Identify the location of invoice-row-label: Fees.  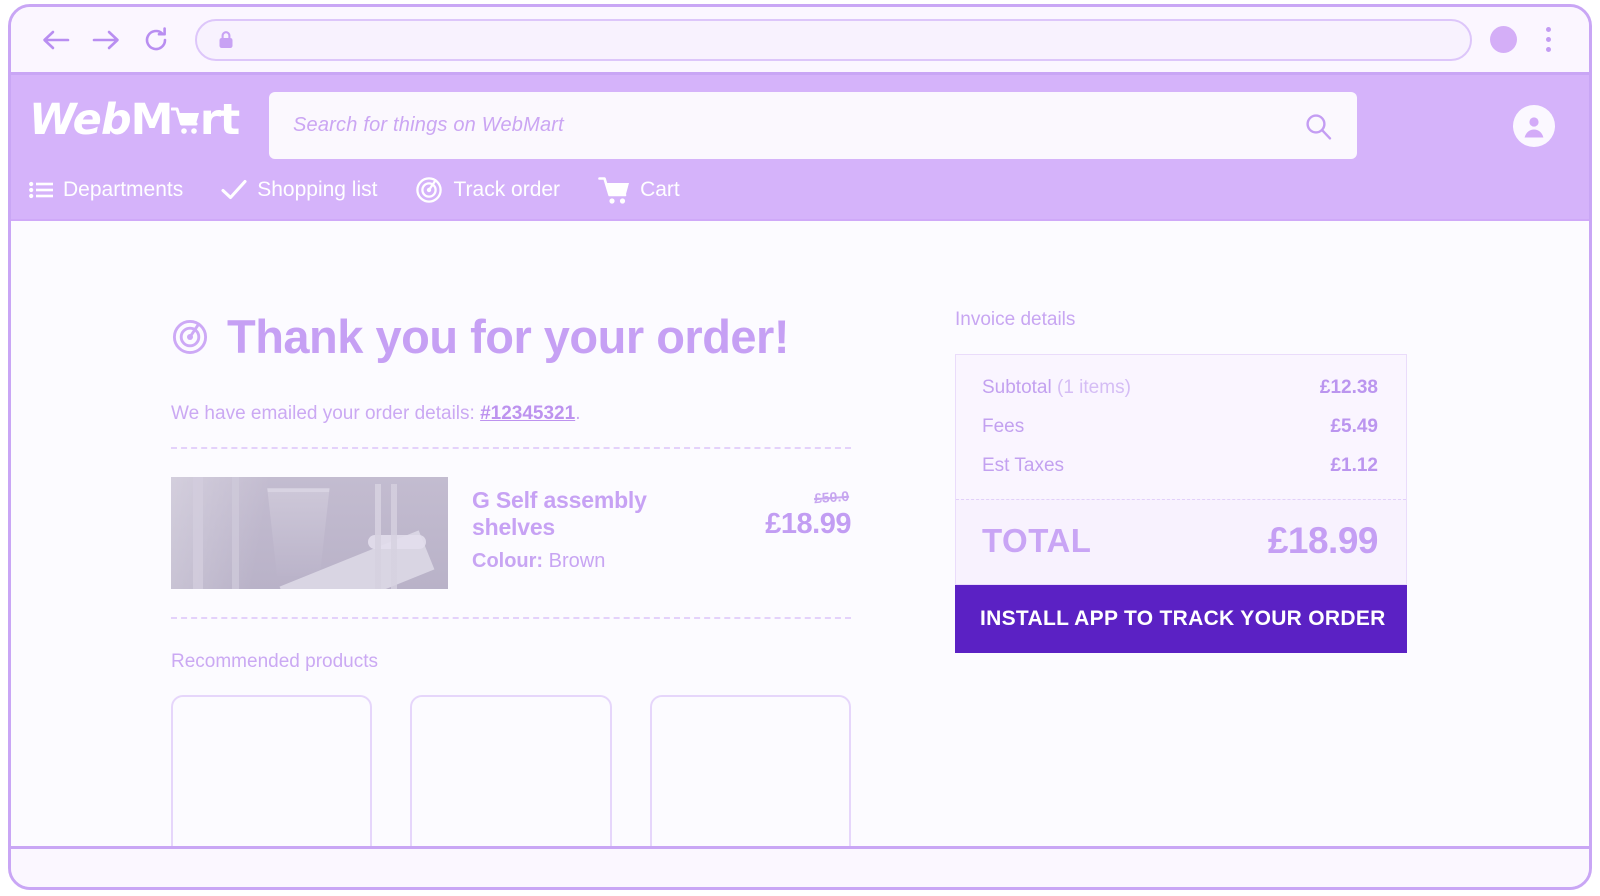
(1003, 426).